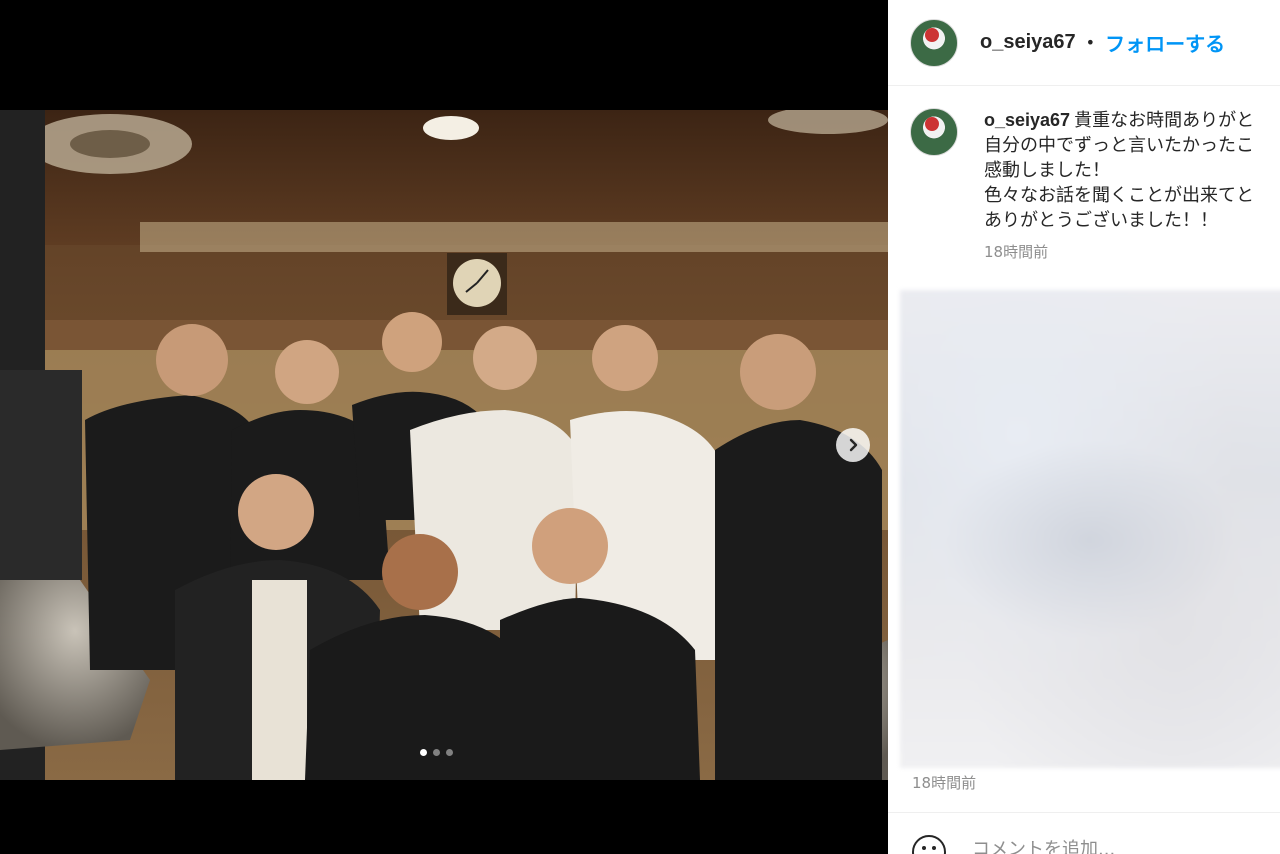 Image resolution: width=1280 pixels, height=854 pixels. I want to click on header-username: o_seiya67, so click(1028, 42).